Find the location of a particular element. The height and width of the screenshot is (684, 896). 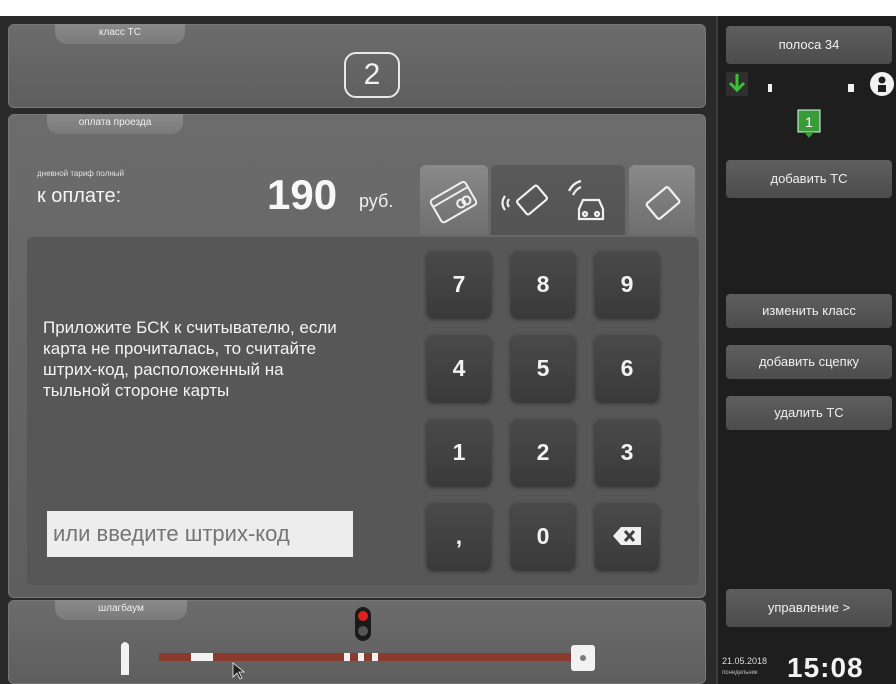

vehicle-class-value: 2 is located at coordinates (372, 75).